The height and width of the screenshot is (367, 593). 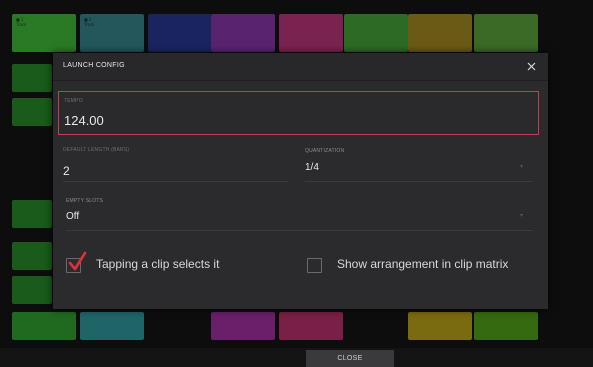 I want to click on track-header: ■ 1 Track, so click(x=44, y=33).